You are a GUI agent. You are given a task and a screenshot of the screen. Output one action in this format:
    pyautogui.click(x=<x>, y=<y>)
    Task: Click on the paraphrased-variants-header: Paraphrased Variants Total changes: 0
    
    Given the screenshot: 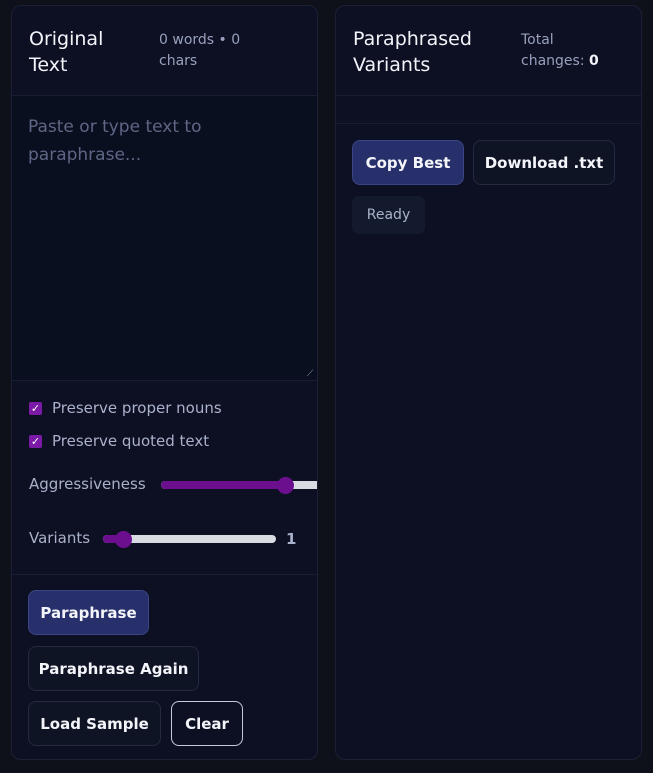 What is the action you would take?
    pyautogui.click(x=488, y=51)
    